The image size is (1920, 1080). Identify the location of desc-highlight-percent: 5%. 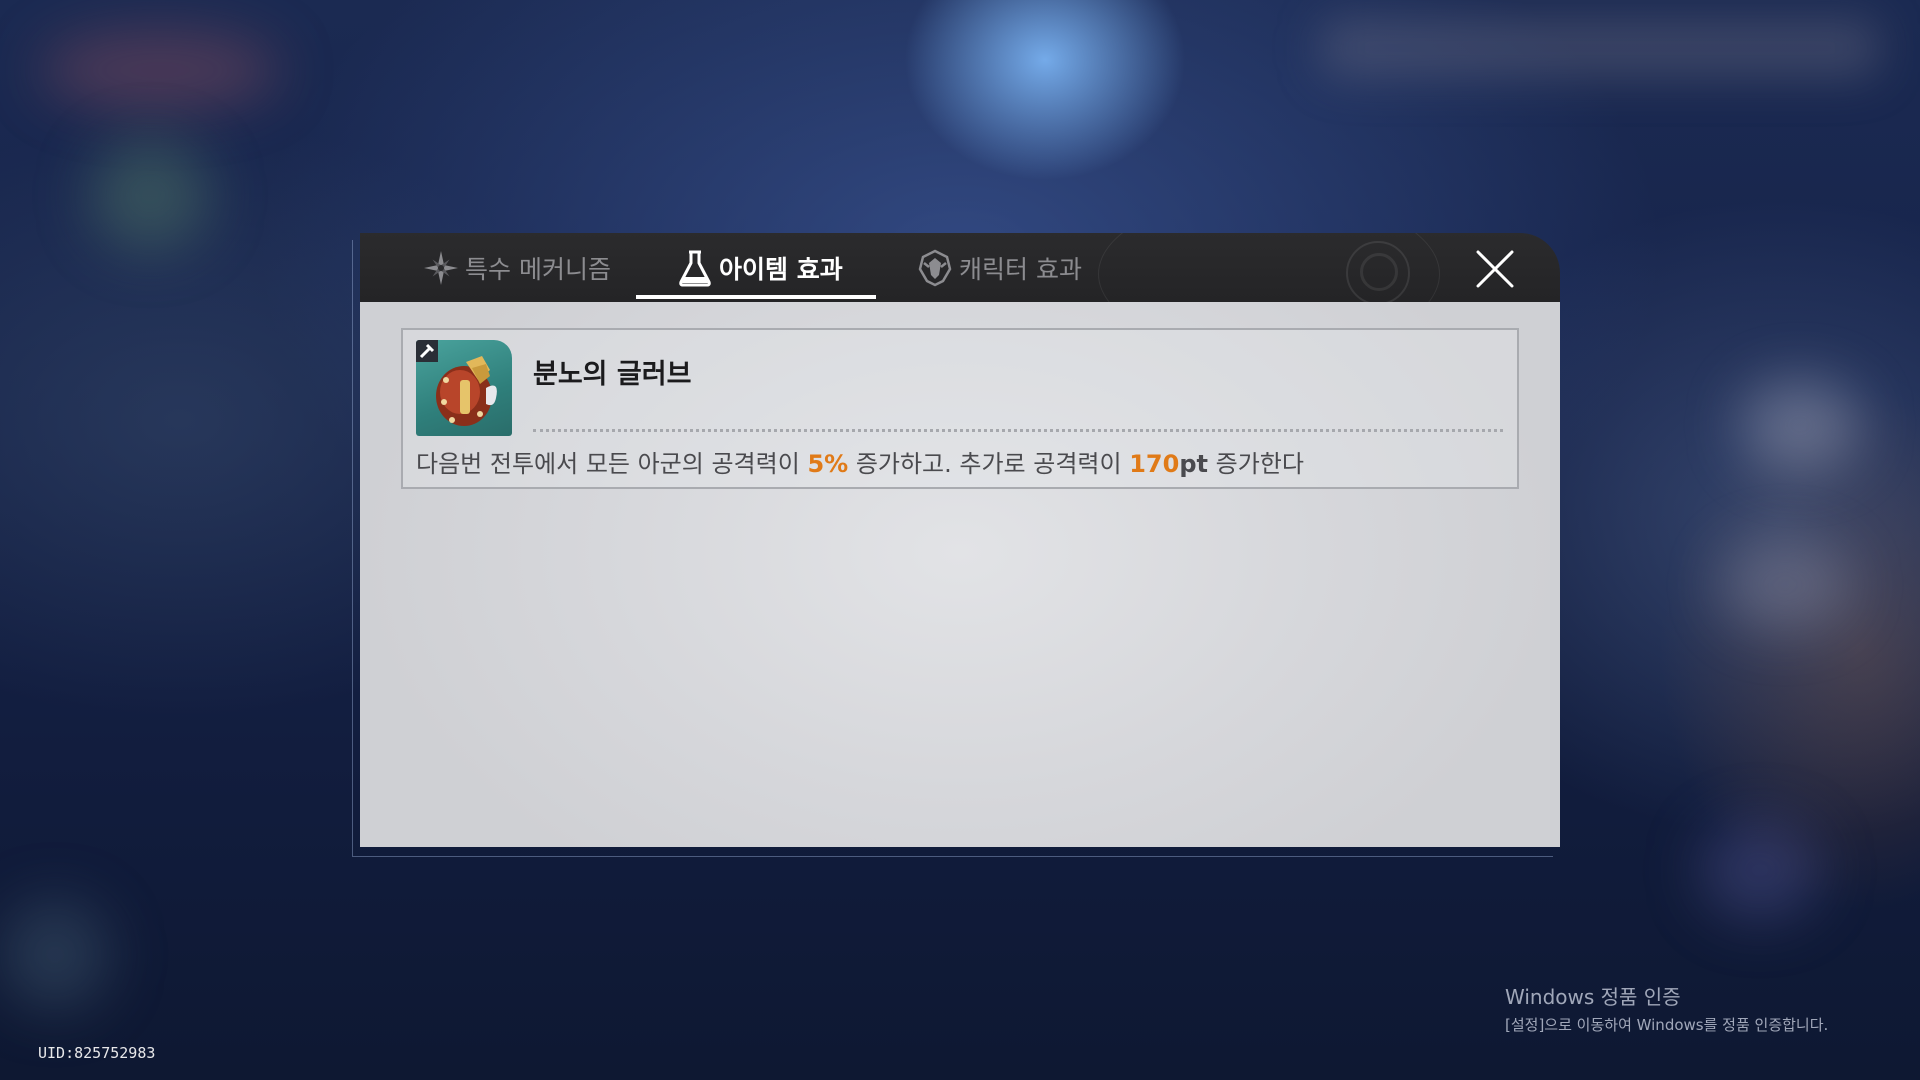
(828, 464).